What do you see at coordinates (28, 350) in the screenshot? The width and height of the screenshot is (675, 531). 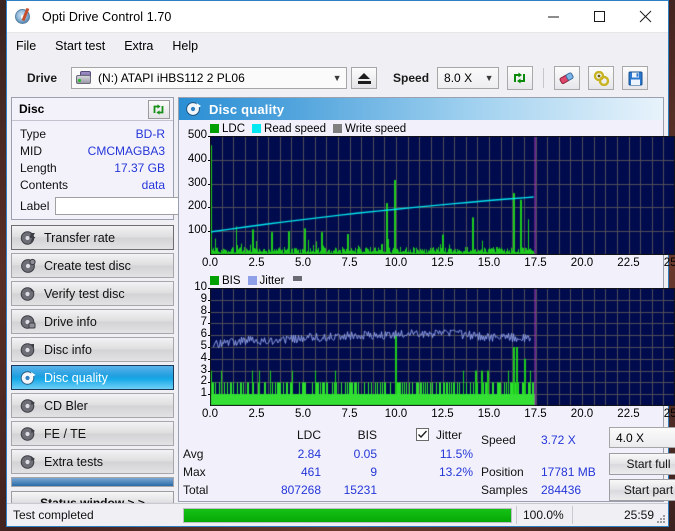 I see `disc-info-icon` at bounding box center [28, 350].